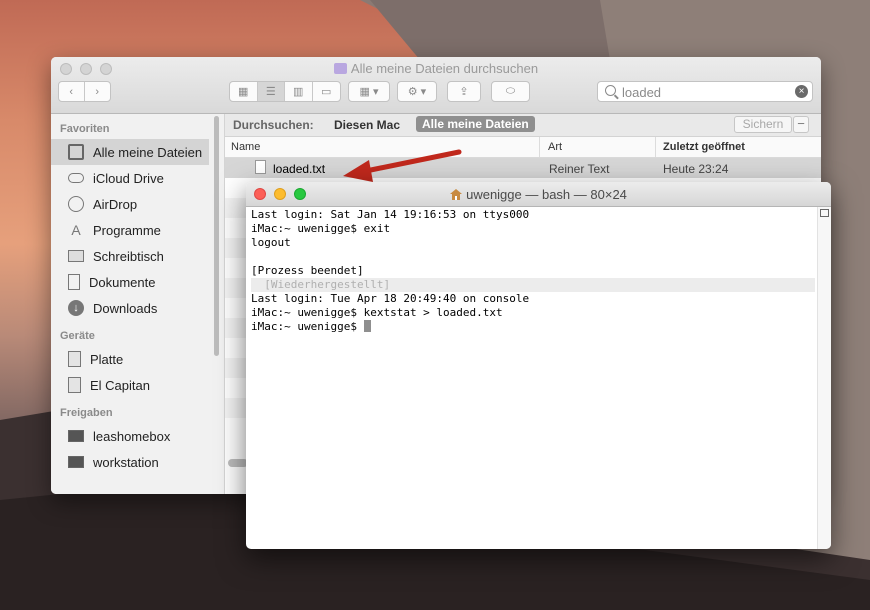 Image resolution: width=870 pixels, height=610 pixels. I want to click on table-row: loaded.txt Reiner Text Heute 23:24, so click(523, 168).